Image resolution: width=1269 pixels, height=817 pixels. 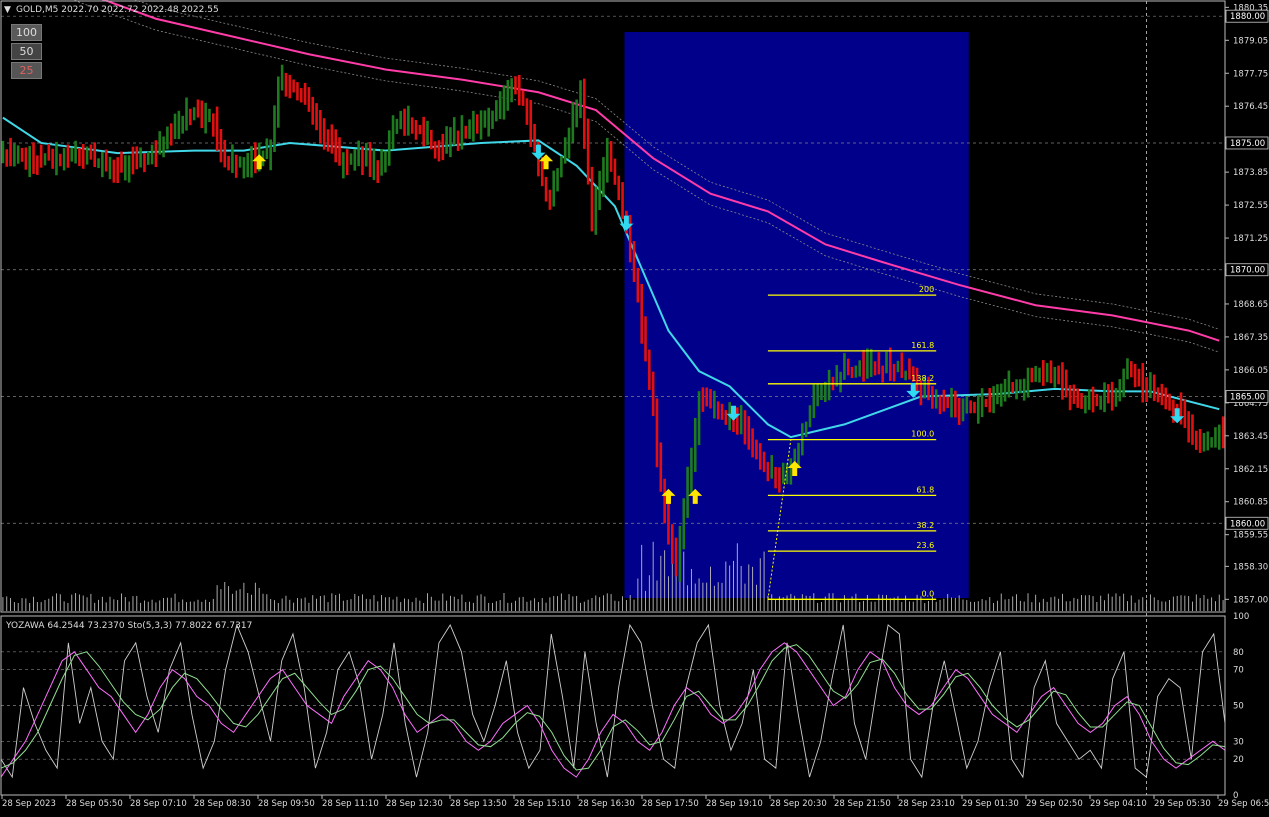 I want to click on y-tick-label: 1863.45, so click(x=1250, y=437).